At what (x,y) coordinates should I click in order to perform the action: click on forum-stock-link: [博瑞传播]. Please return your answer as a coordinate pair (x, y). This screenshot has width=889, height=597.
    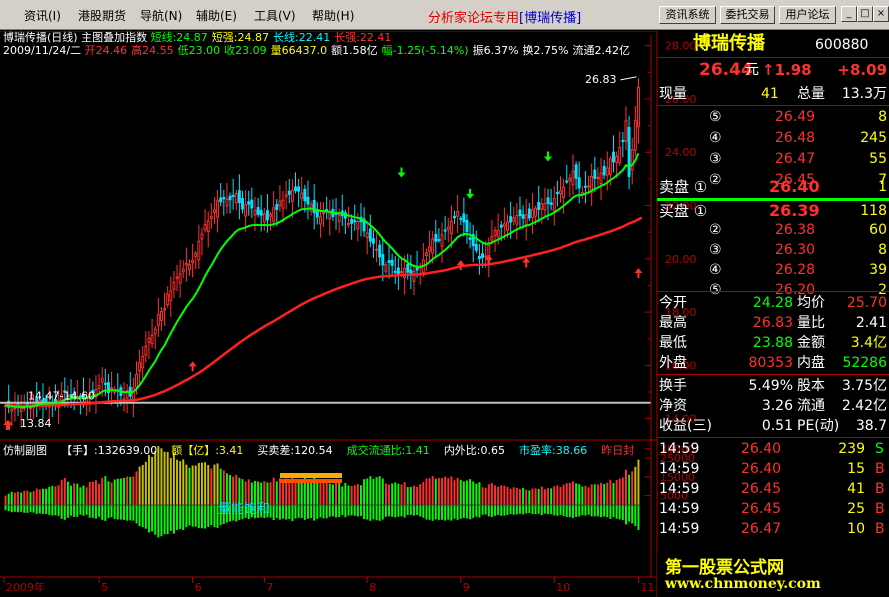
    Looking at the image, I should click on (550, 18).